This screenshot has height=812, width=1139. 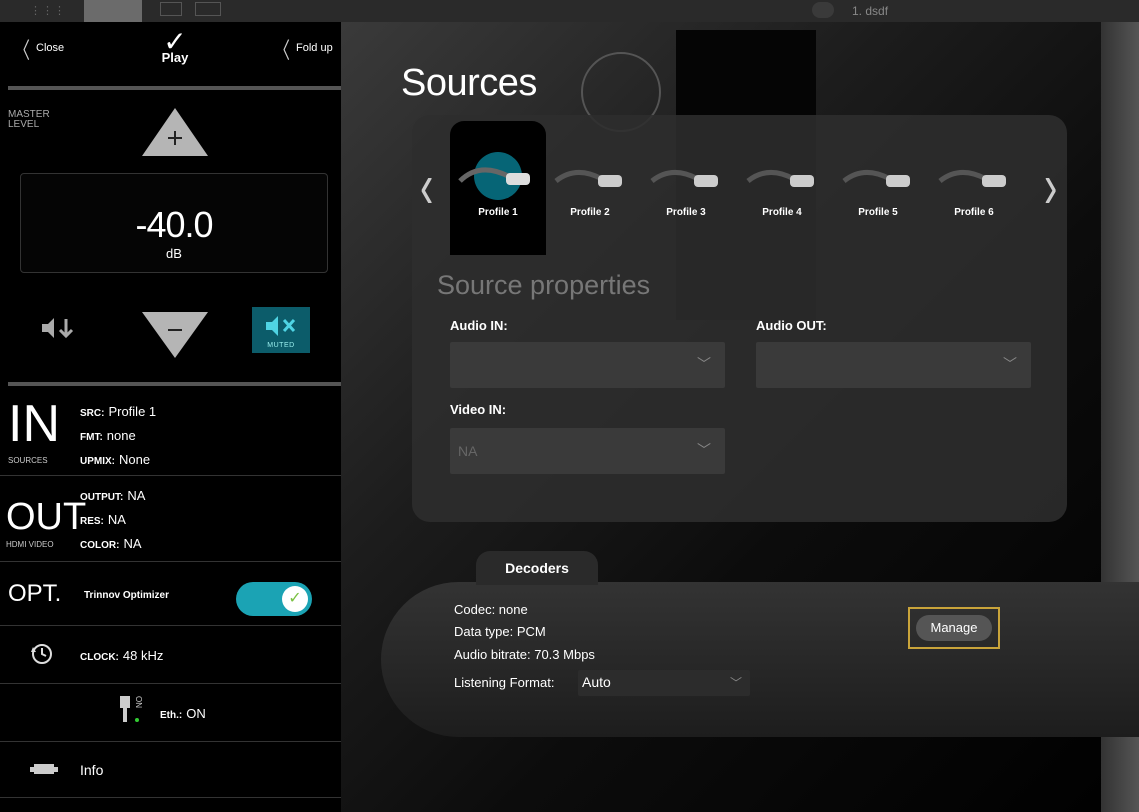 What do you see at coordinates (504, 682) in the screenshot?
I see `listening-format-label: Listening Format:` at bounding box center [504, 682].